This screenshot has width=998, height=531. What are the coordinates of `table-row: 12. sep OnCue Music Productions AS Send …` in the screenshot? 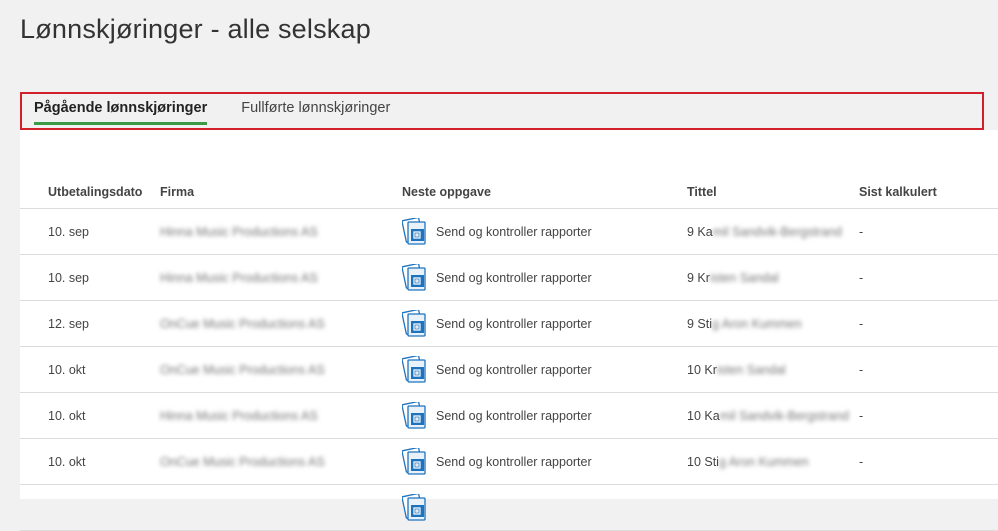 It's located at (509, 323).